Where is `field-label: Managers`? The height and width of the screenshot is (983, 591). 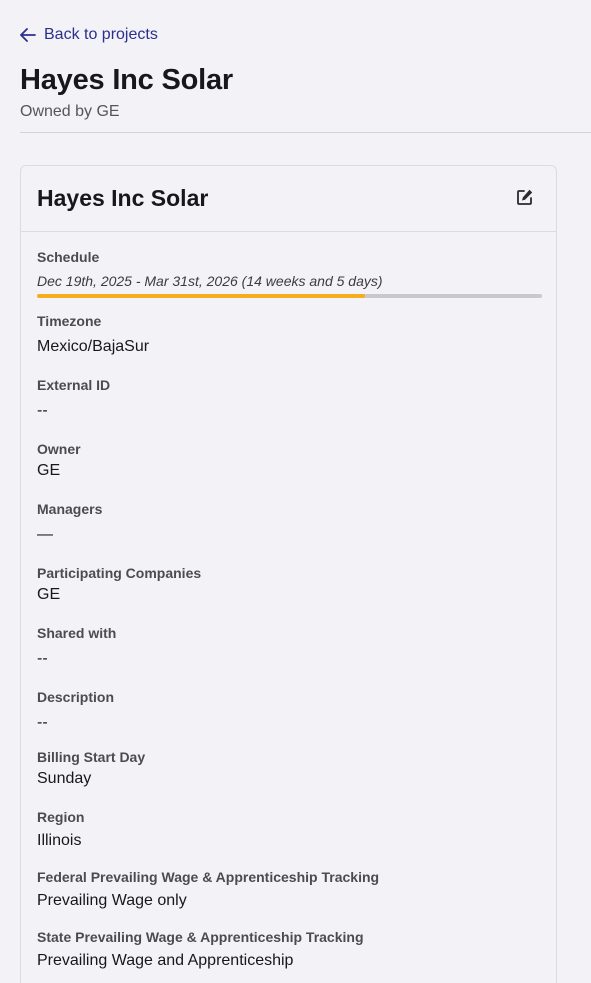 field-label: Managers is located at coordinates (70, 509).